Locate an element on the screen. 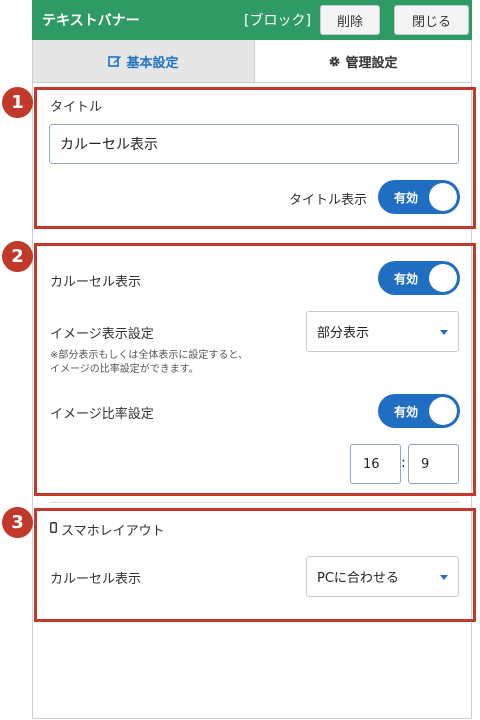  image-display-value: 部分表示 is located at coordinates (343, 333).